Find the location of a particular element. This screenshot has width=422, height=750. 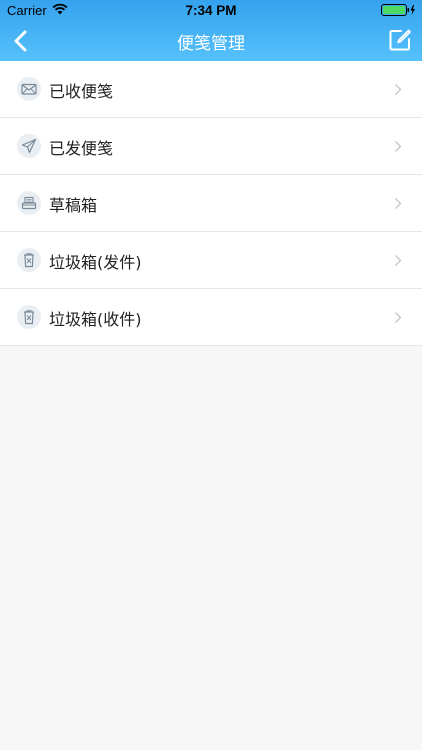

menu-item-label: 垃圾箱(收件) is located at coordinates (95, 319).